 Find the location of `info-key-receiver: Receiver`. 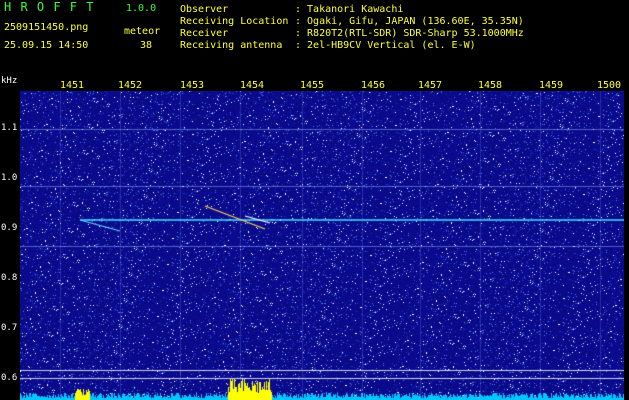

info-key-receiver: Receiver is located at coordinates (204, 33).